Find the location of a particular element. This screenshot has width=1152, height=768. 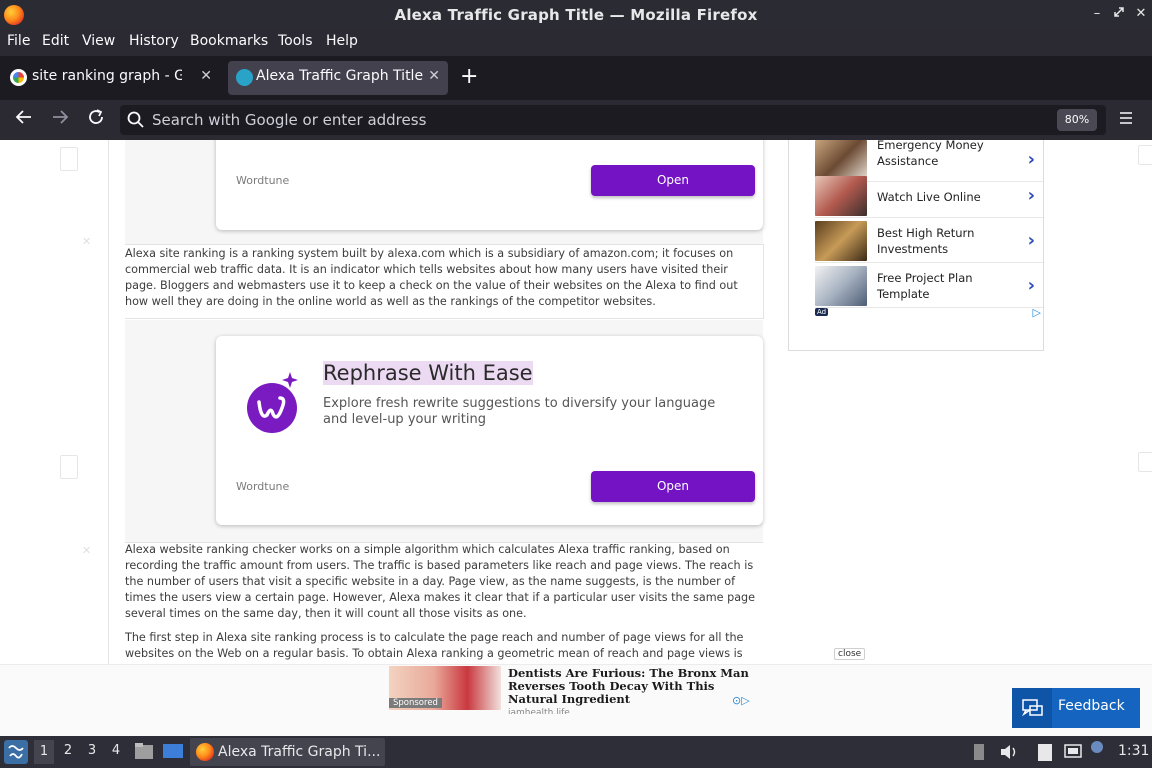

address-bar: 80% is located at coordinates (613, 120).